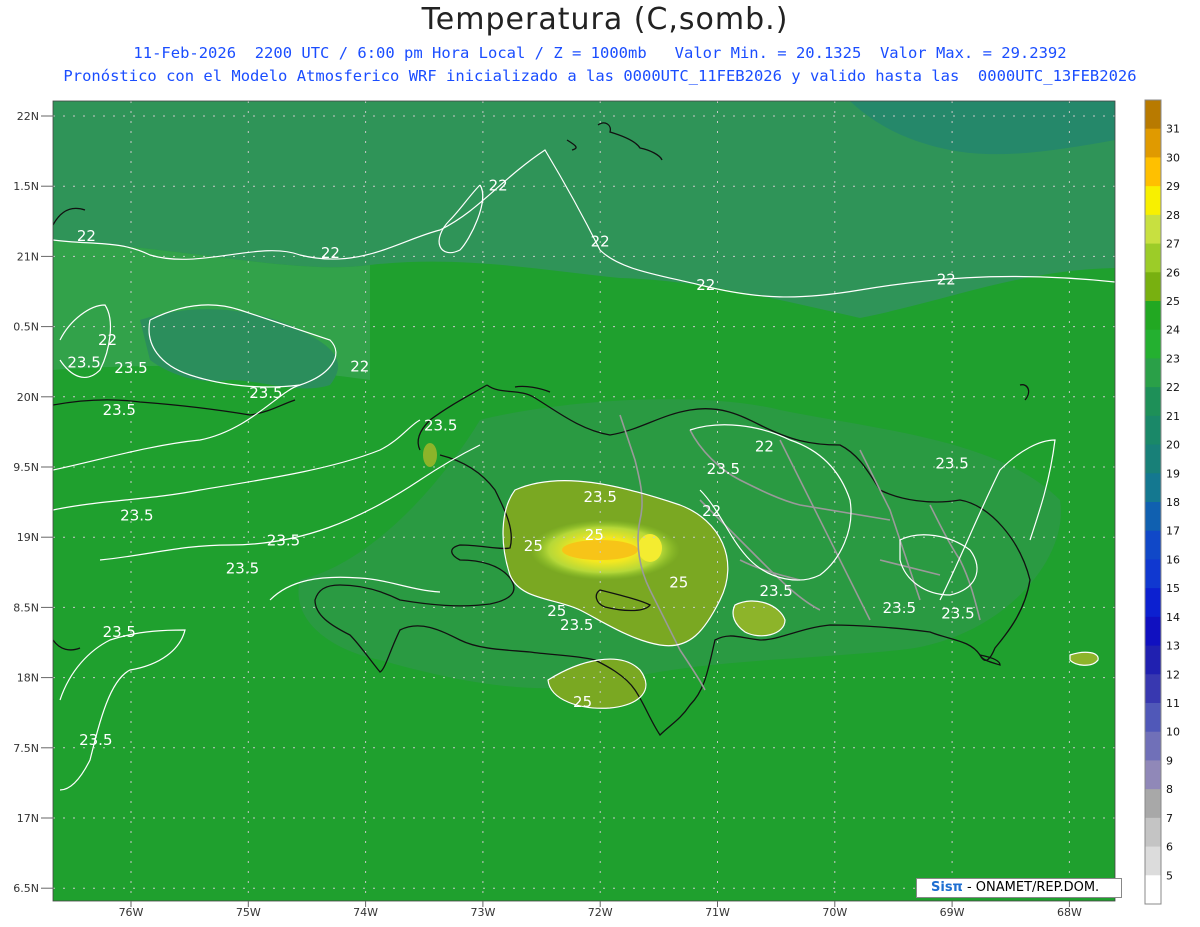 This screenshot has height=927, width=1200. I want to click on colorbar-label: 21, so click(1173, 416).